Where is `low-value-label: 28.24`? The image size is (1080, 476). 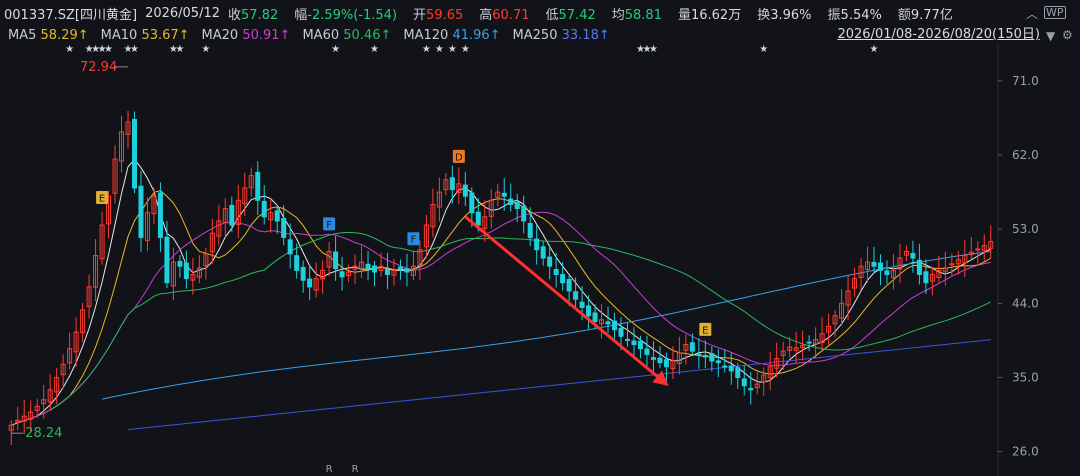
low-value-label: 28.24 is located at coordinates (43, 433).